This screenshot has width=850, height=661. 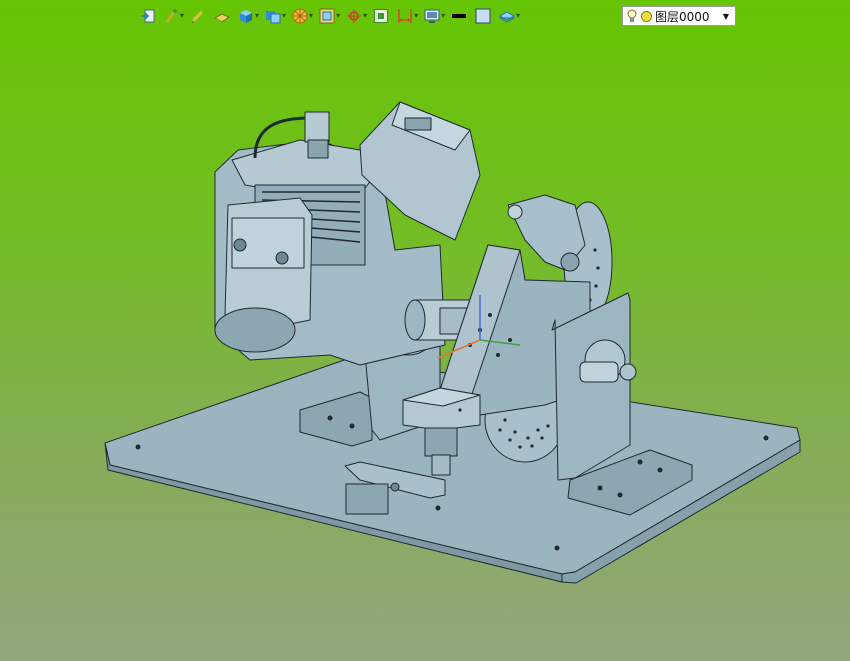 I want to click on toolbar: ▾ ▾ ▾ ▾ ▾ ▾ ▾ ▾ ▾, so click(x=332, y=16).